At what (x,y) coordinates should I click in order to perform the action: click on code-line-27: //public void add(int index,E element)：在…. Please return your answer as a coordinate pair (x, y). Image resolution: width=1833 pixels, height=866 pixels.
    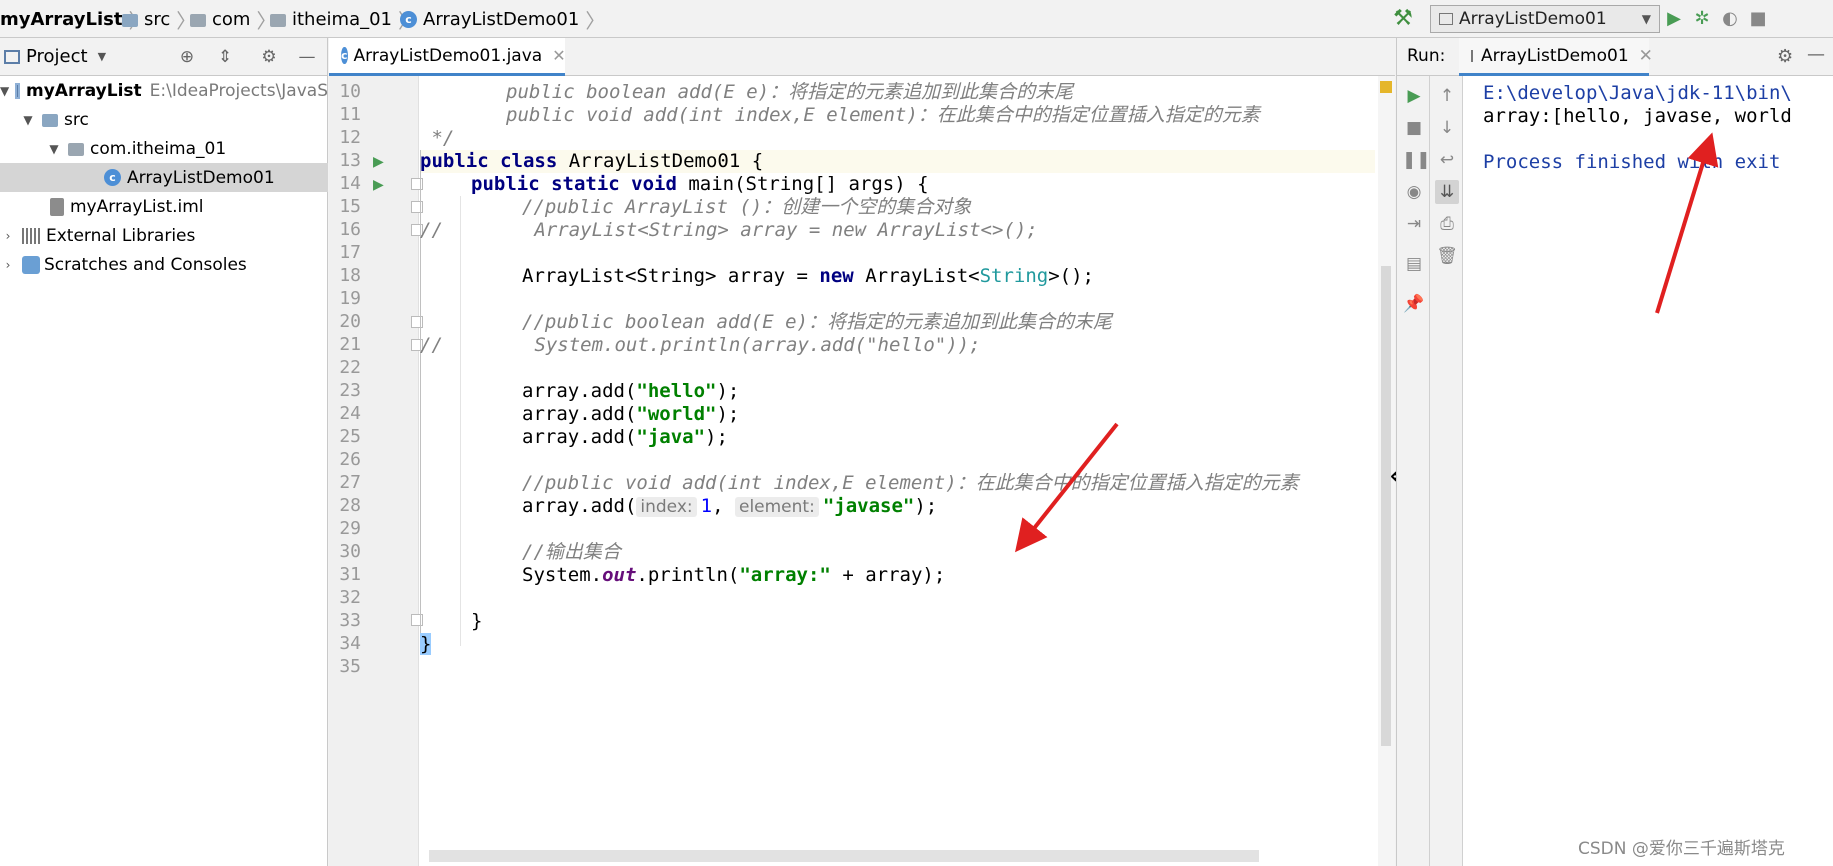
    Looking at the image, I should click on (910, 483).